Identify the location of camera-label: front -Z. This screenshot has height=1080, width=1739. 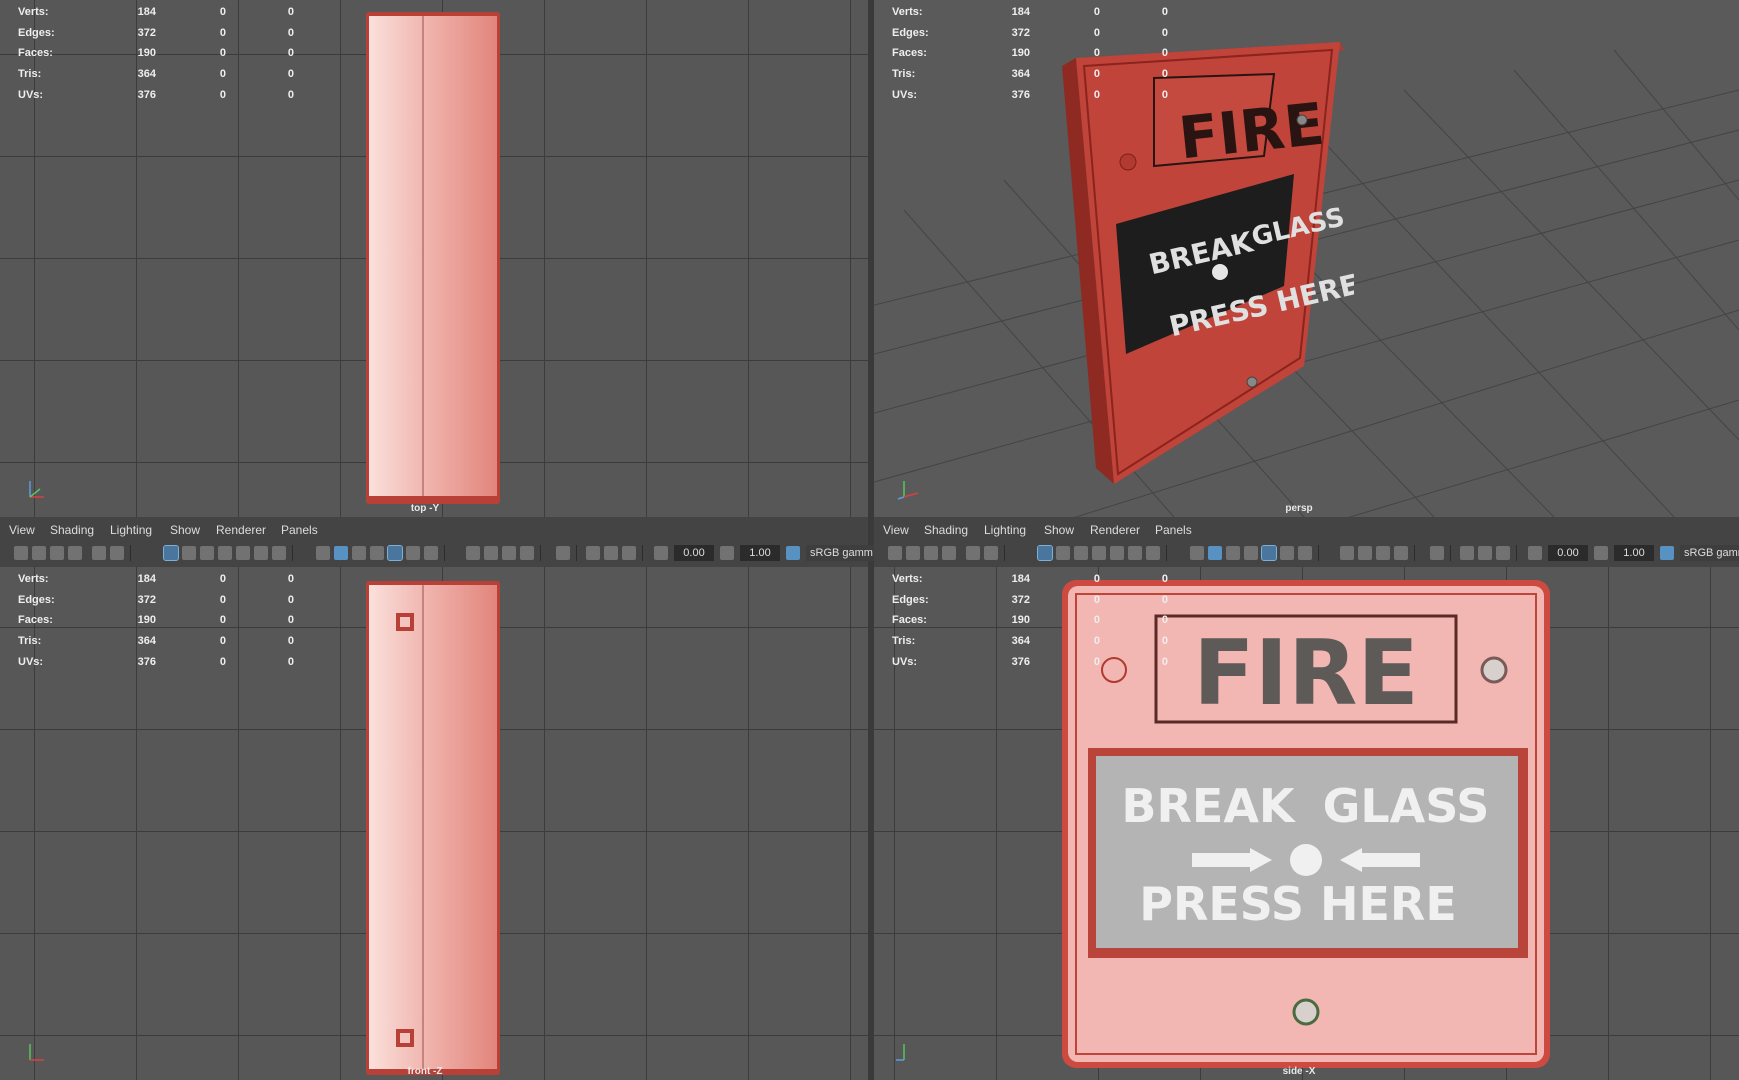
(425, 1071).